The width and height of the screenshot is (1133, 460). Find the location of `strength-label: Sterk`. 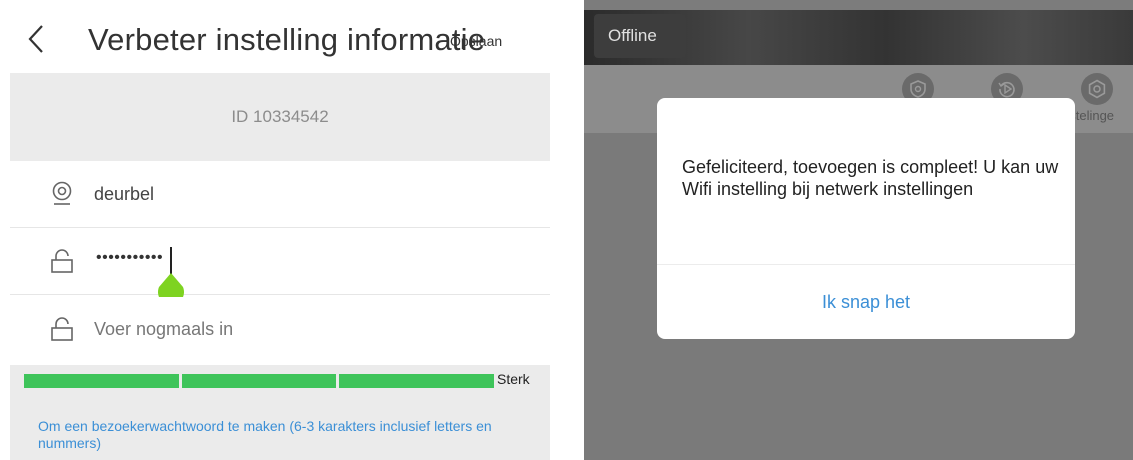

strength-label: Sterk is located at coordinates (513, 379).